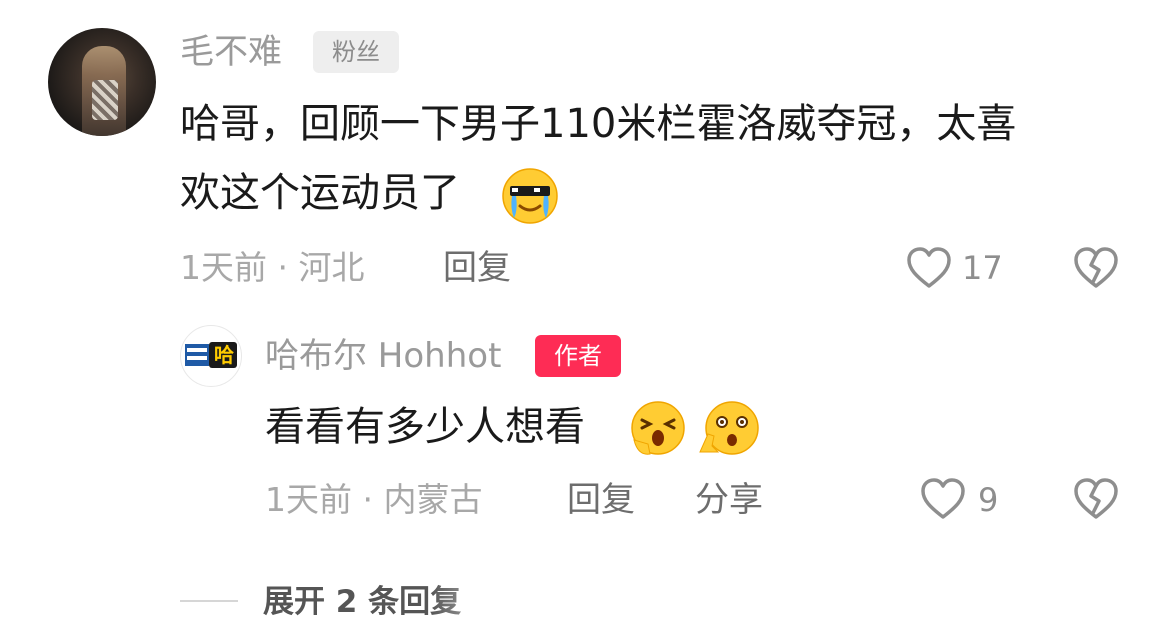  I want to click on bottom-fade-overlay, so click(640, 608).